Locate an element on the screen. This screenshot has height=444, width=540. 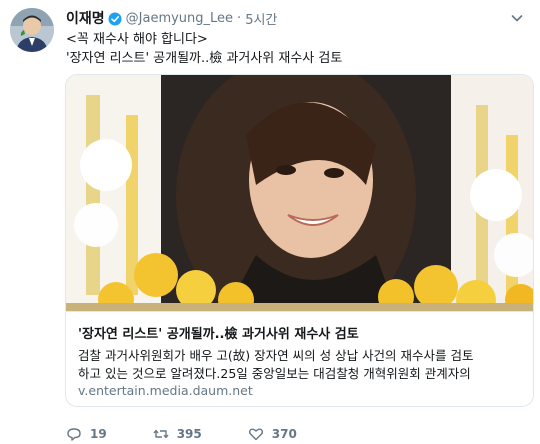
like-count: 370 is located at coordinates (284, 434).